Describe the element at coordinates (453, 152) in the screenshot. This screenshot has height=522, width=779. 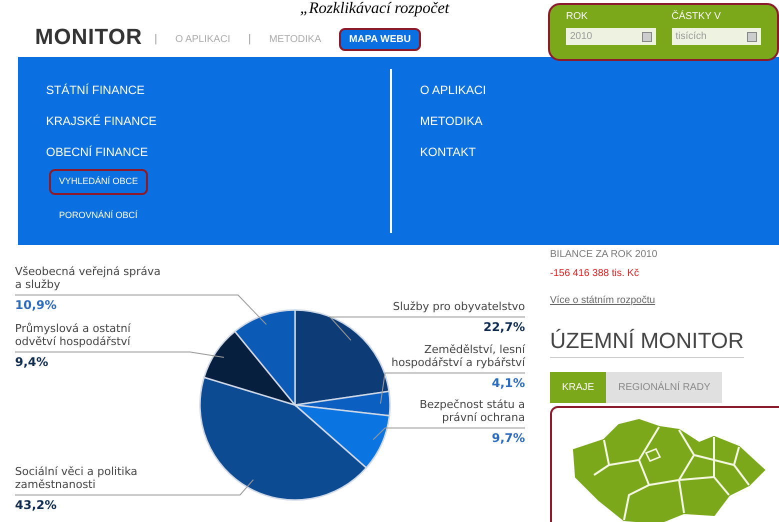
I see `menu-link: KONTAKT` at that location.